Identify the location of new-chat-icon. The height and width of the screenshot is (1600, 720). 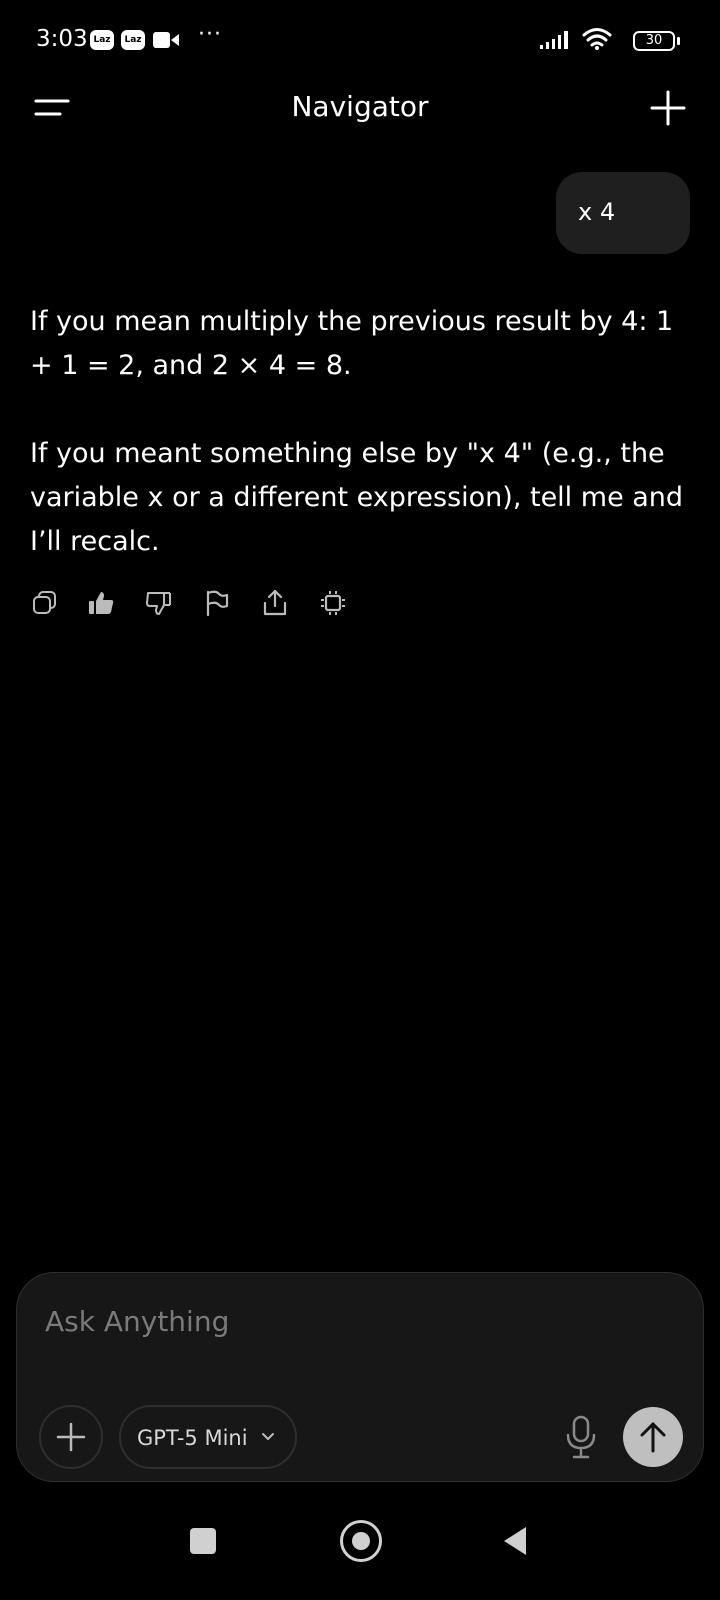
(668, 108).